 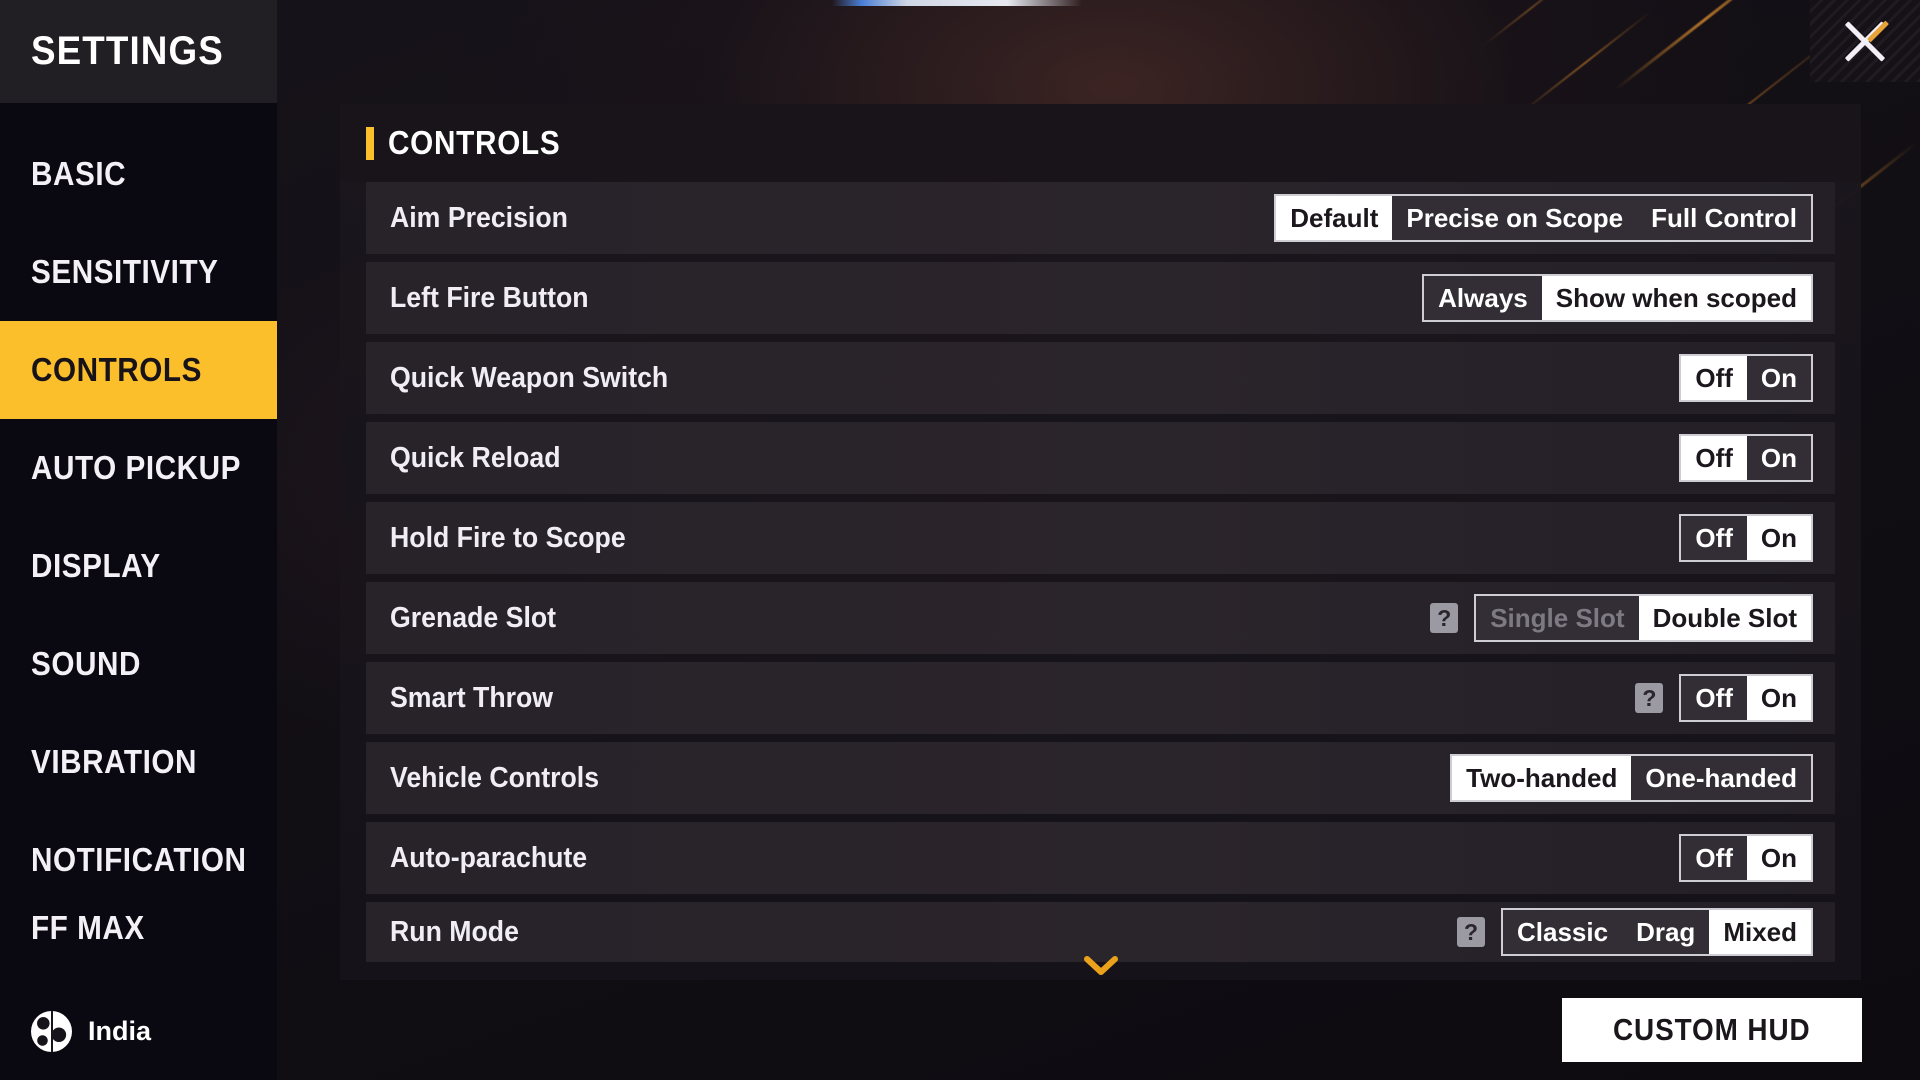 I want to click on sidebar-item-label: FF MAX, so click(x=88, y=927).